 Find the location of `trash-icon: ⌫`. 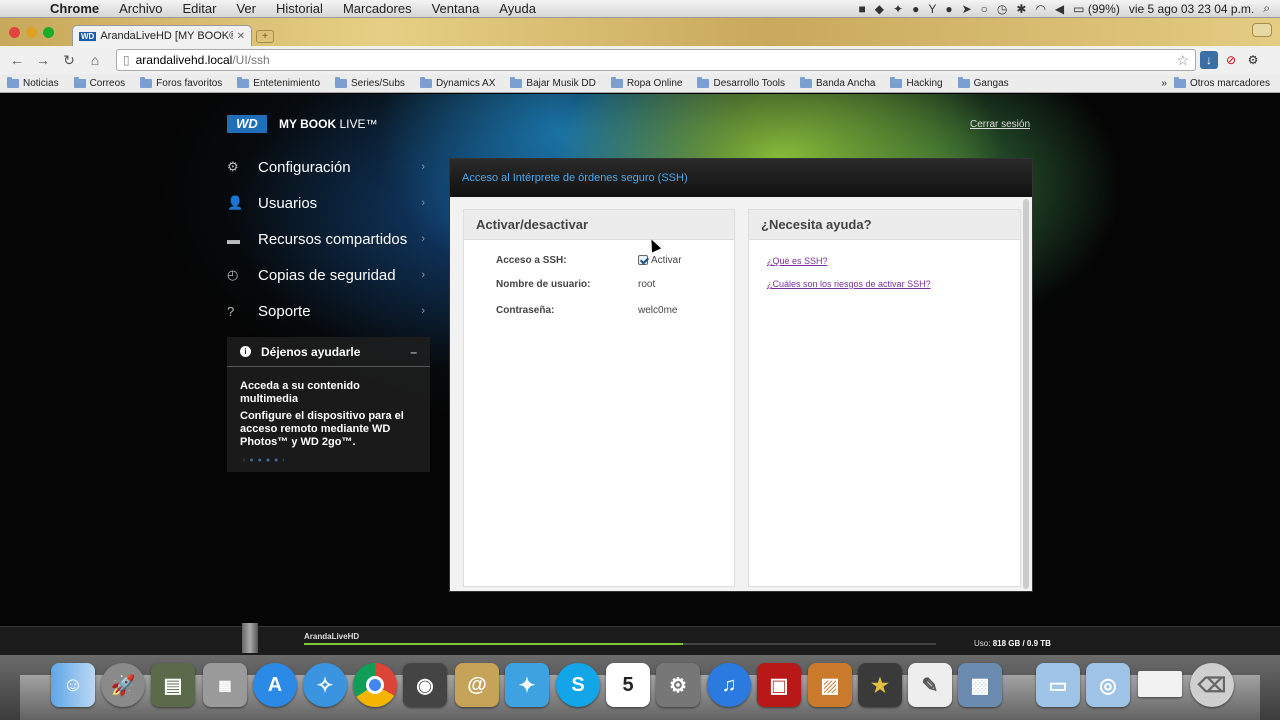

trash-icon: ⌫ is located at coordinates (1212, 685).